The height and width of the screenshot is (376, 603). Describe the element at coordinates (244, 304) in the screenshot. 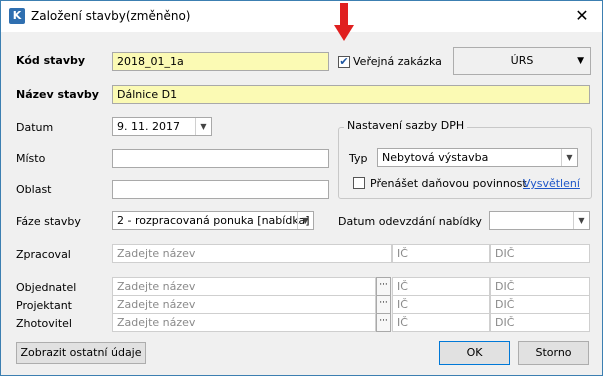

I see `designer-name-input: Zadejte název` at that location.